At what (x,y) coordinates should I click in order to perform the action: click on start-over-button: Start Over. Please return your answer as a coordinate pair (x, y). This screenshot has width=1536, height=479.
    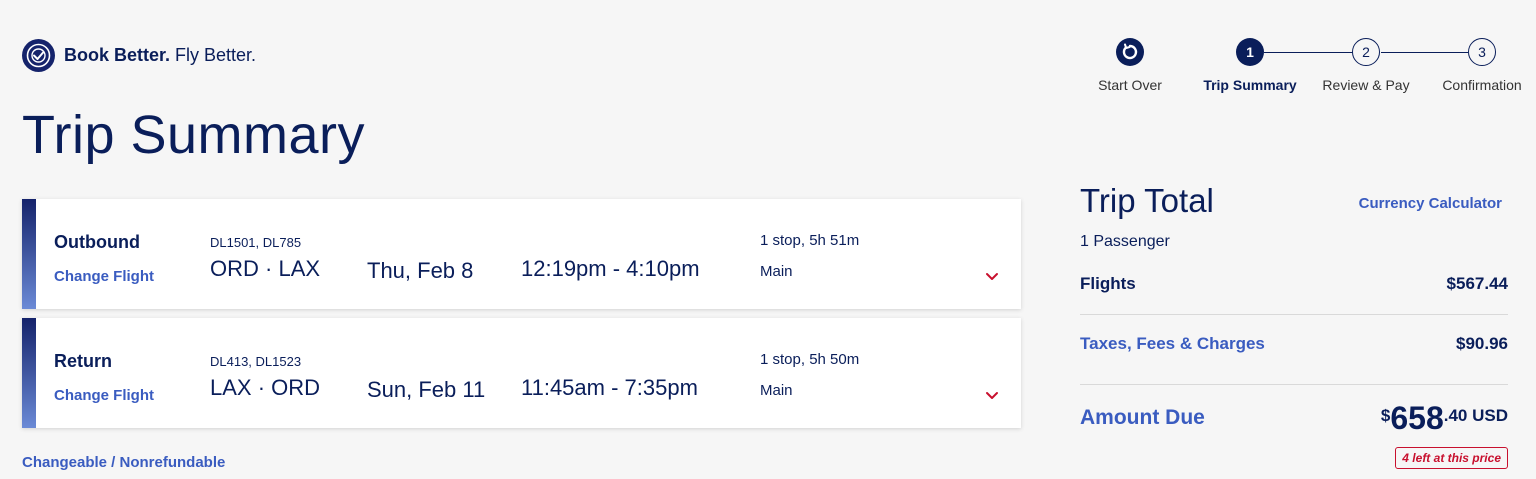
    Looking at the image, I should click on (1130, 65).